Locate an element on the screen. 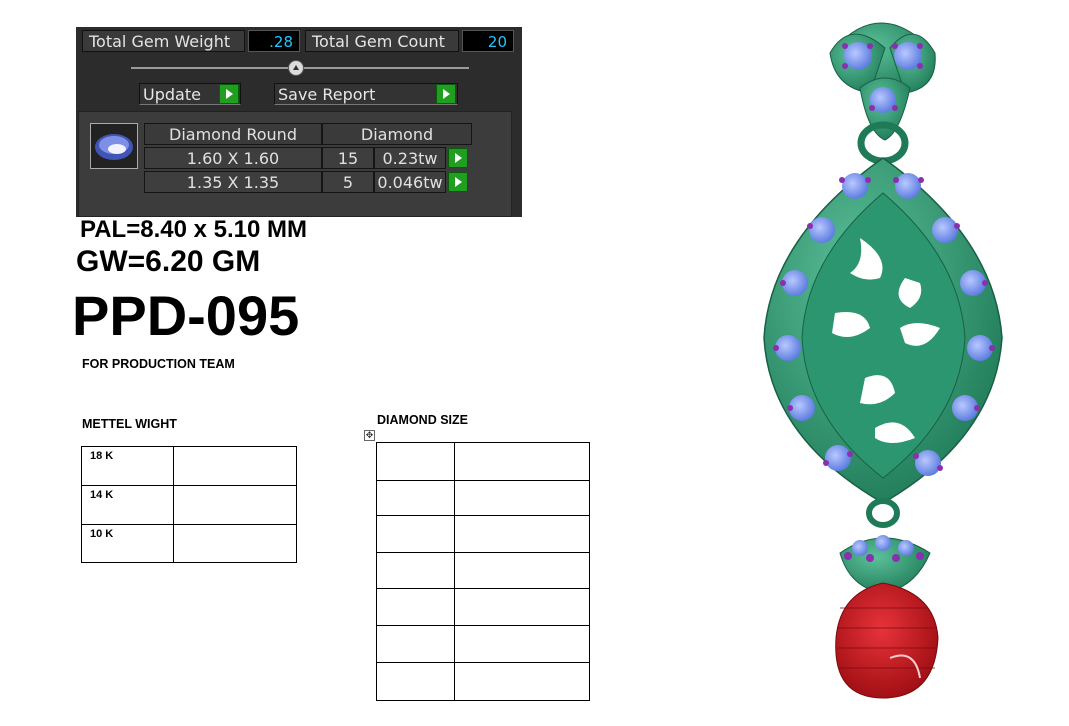 Image resolution: width=1069 pixels, height=726 pixels. save-report-button: Save Report is located at coordinates (366, 94).